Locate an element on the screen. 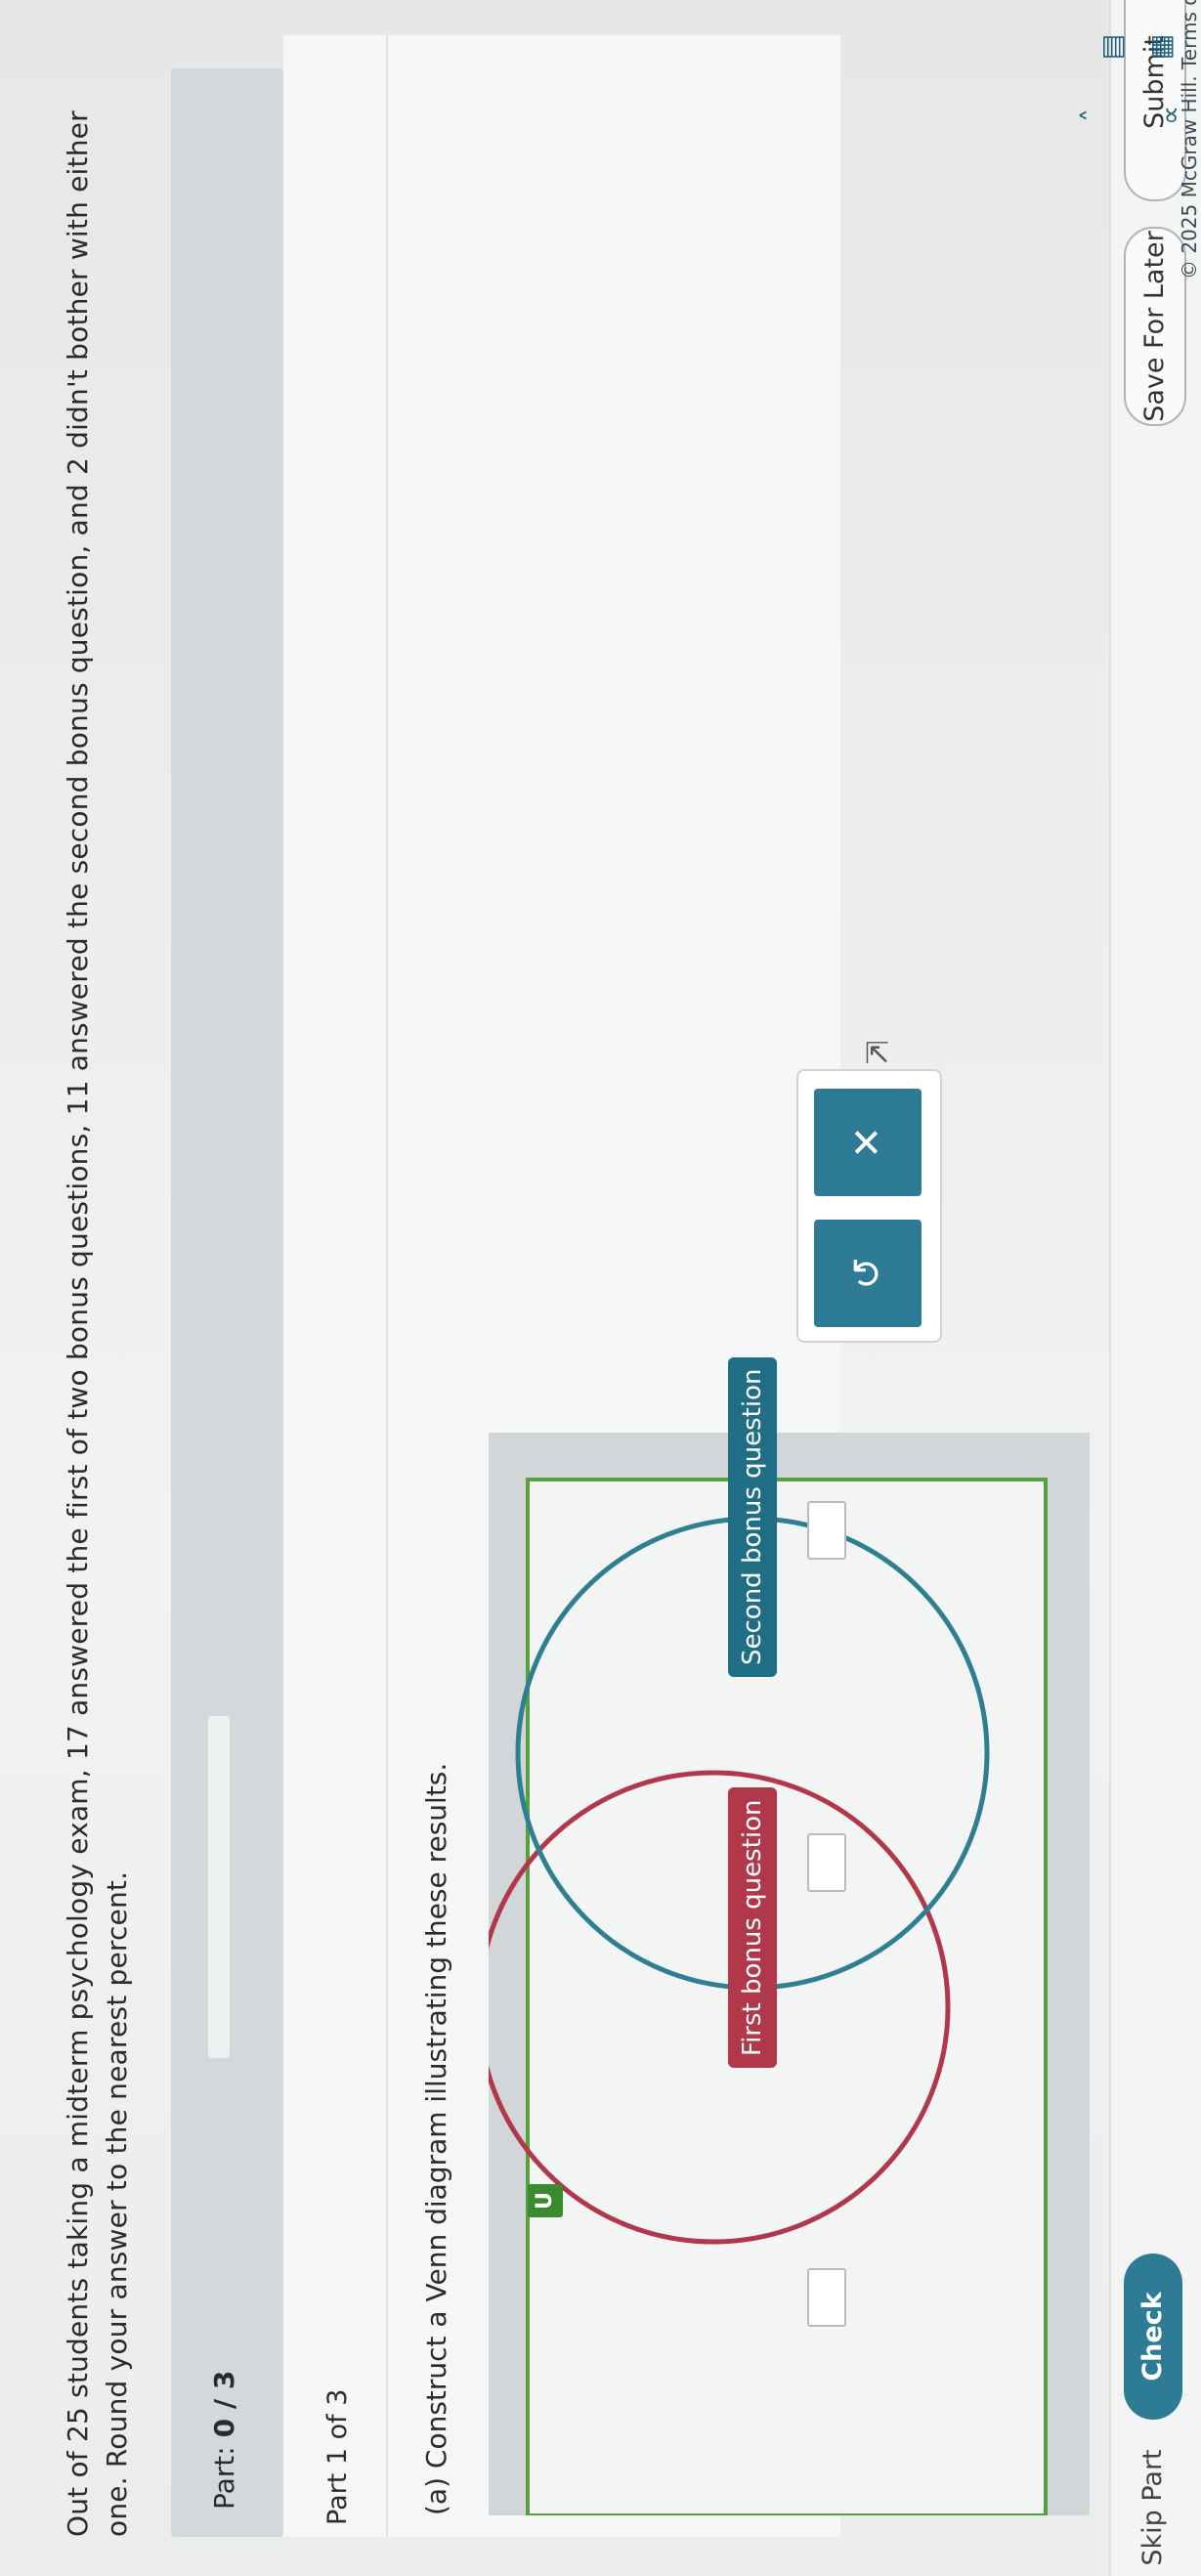  notes-icon: ▤ is located at coordinates (1112, 47).